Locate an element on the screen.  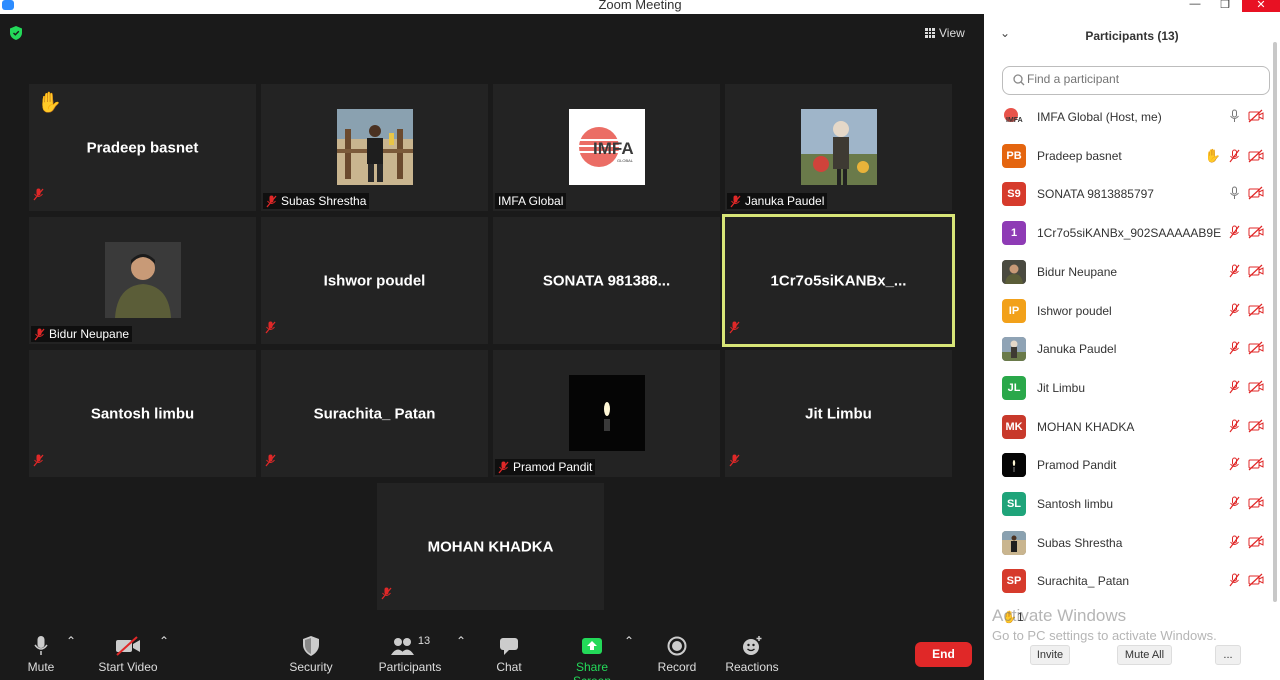
tile-name: Santosh limbu is located at coordinates (142, 413).